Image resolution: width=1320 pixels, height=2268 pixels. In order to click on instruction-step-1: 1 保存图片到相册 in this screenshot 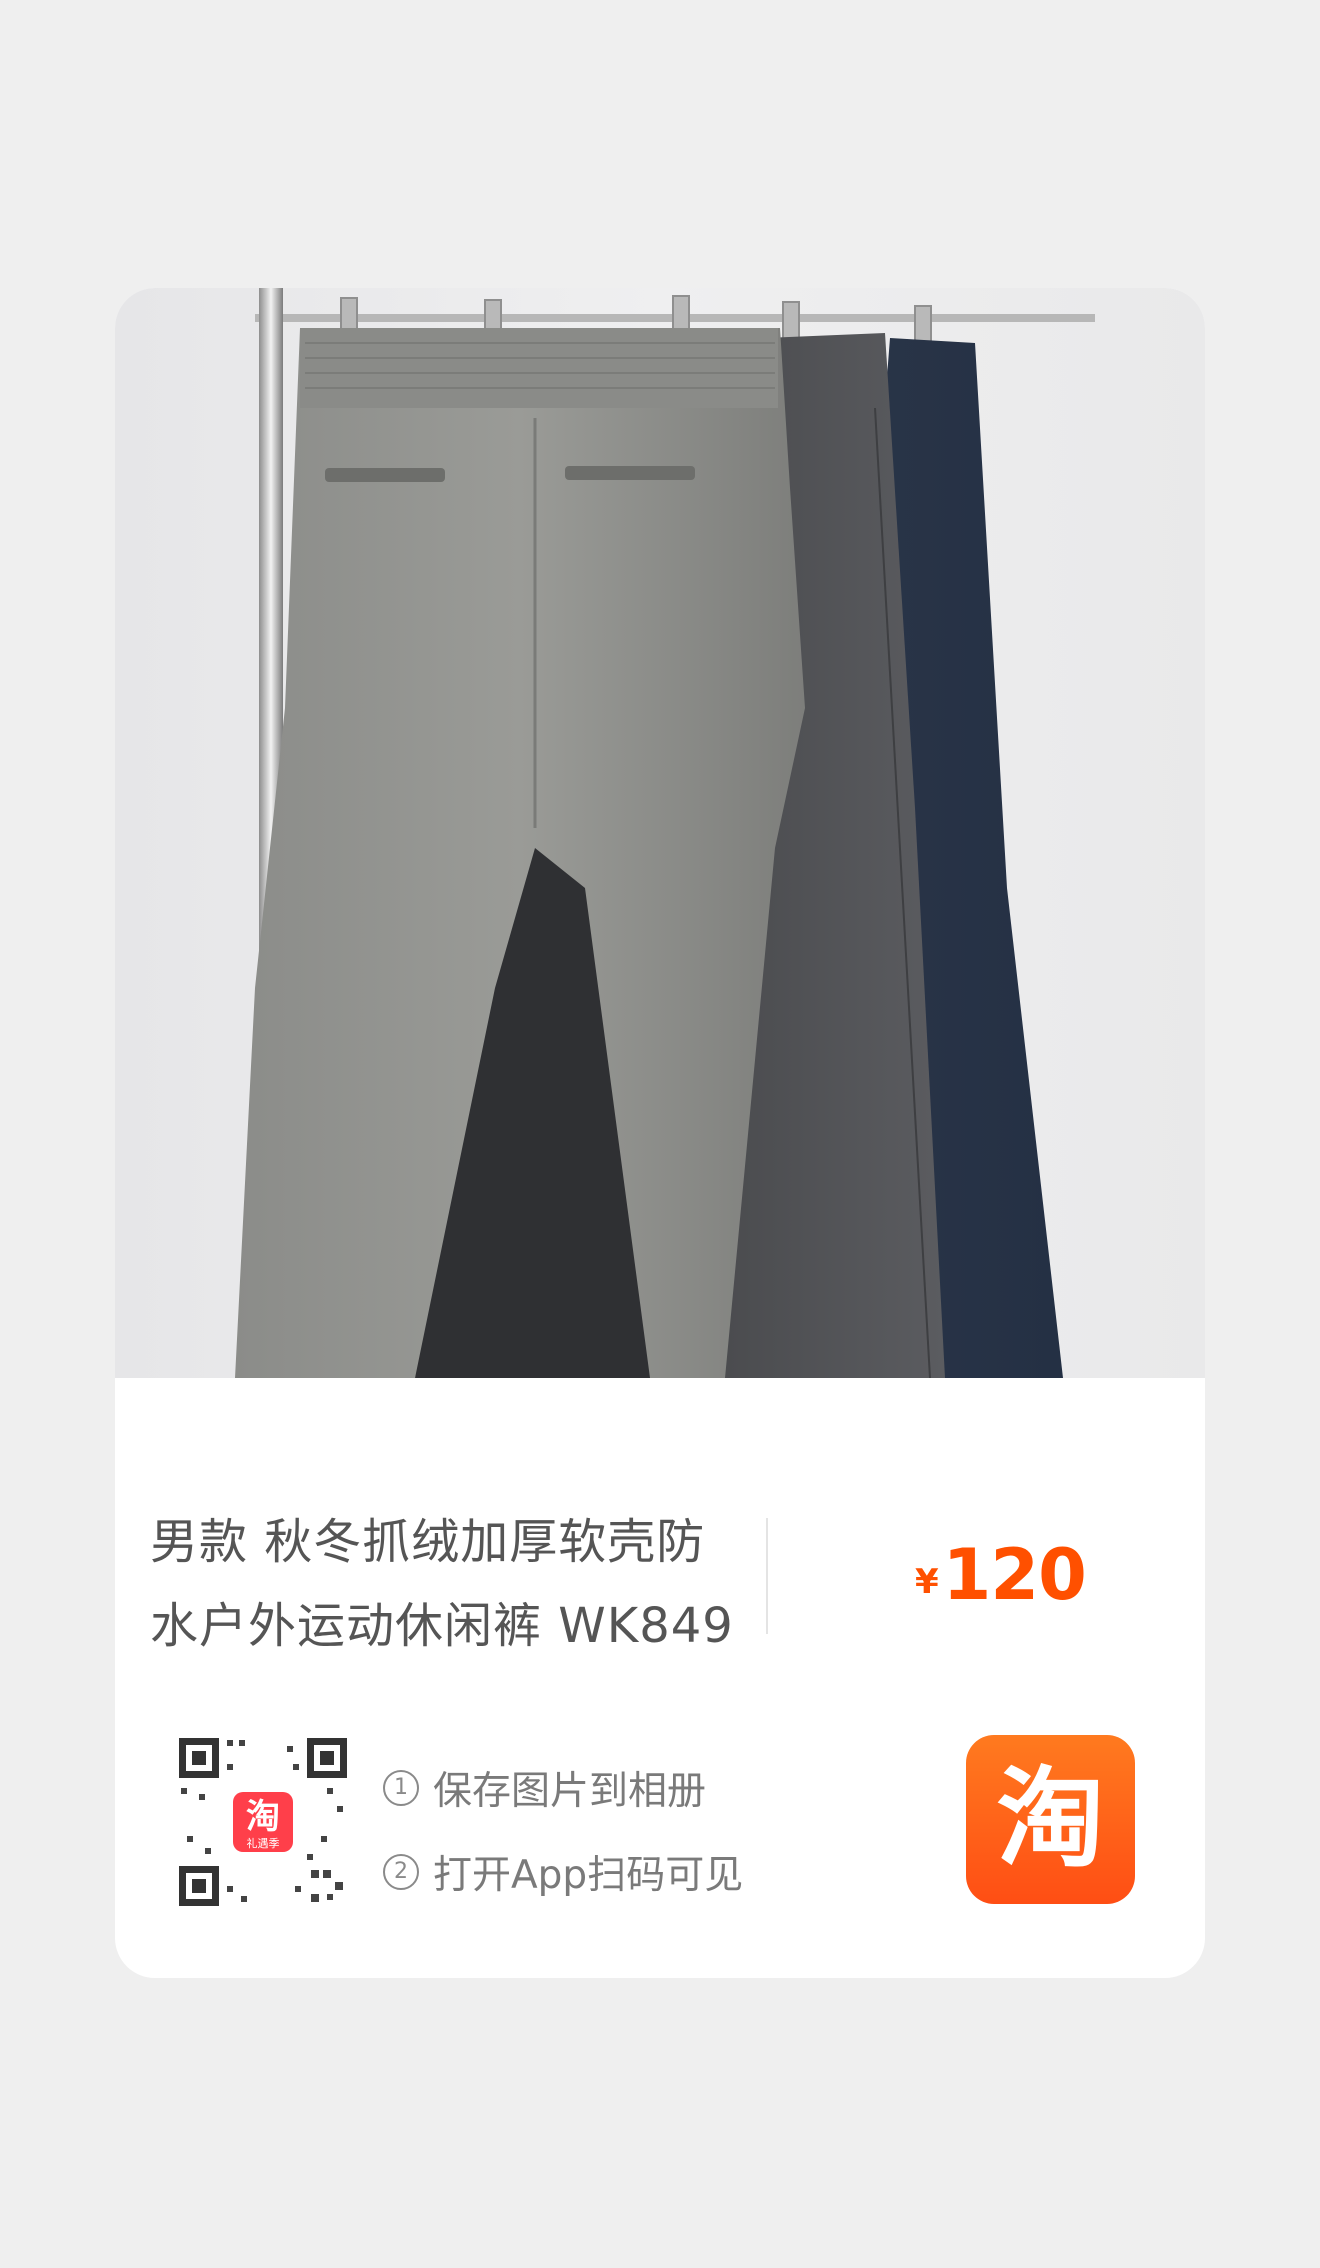, I will do `click(563, 1788)`.